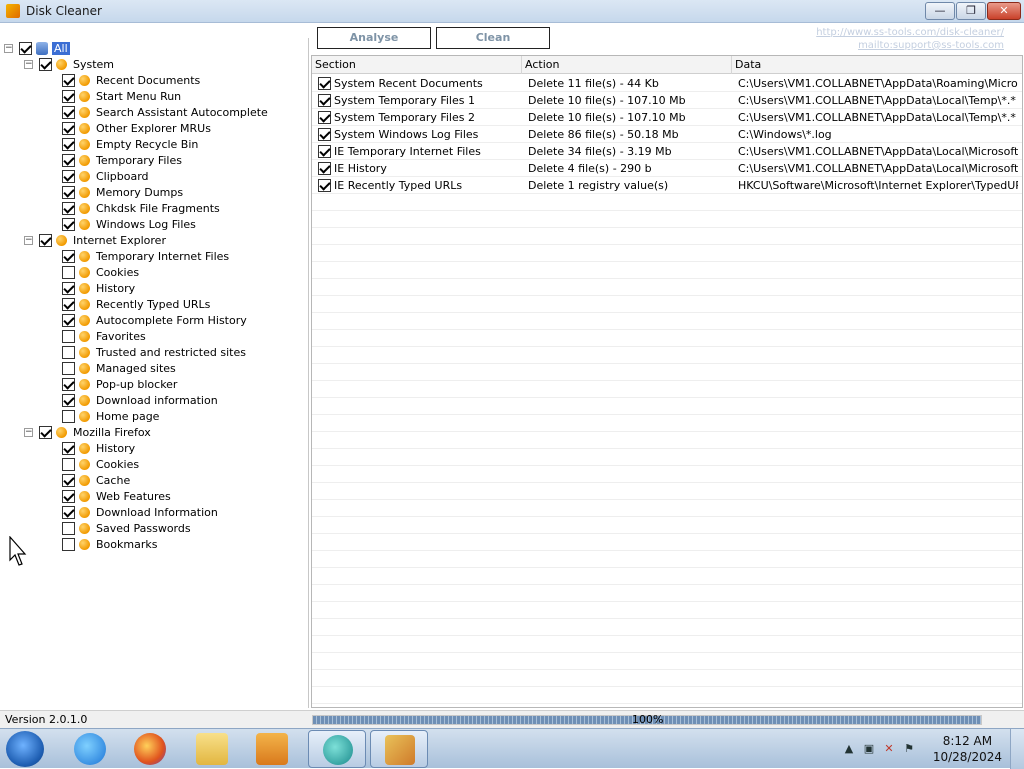 The image size is (1024, 769). What do you see at coordinates (105, 176) in the screenshot?
I see `tree-item: Clipboard` at bounding box center [105, 176].